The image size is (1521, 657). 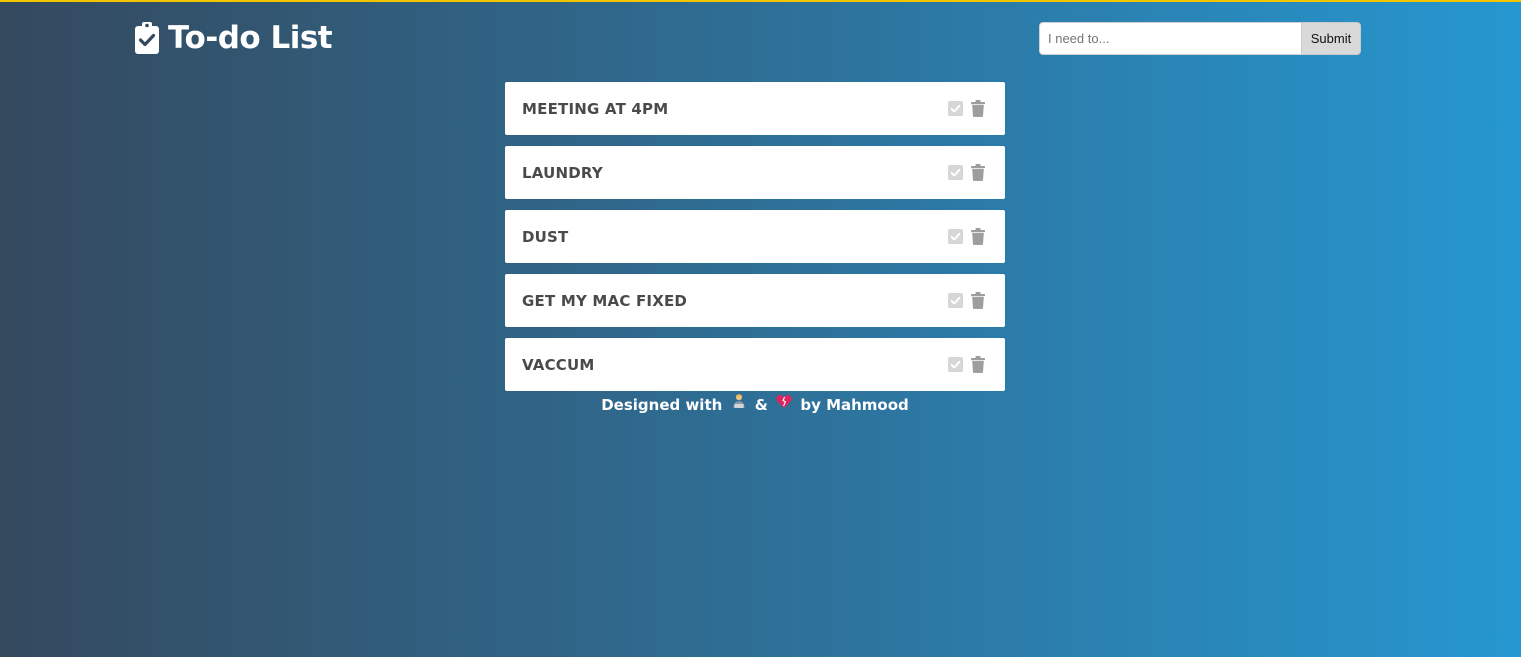 I want to click on footer-credit: Designed with & by Mahmood, so click(x=755, y=404).